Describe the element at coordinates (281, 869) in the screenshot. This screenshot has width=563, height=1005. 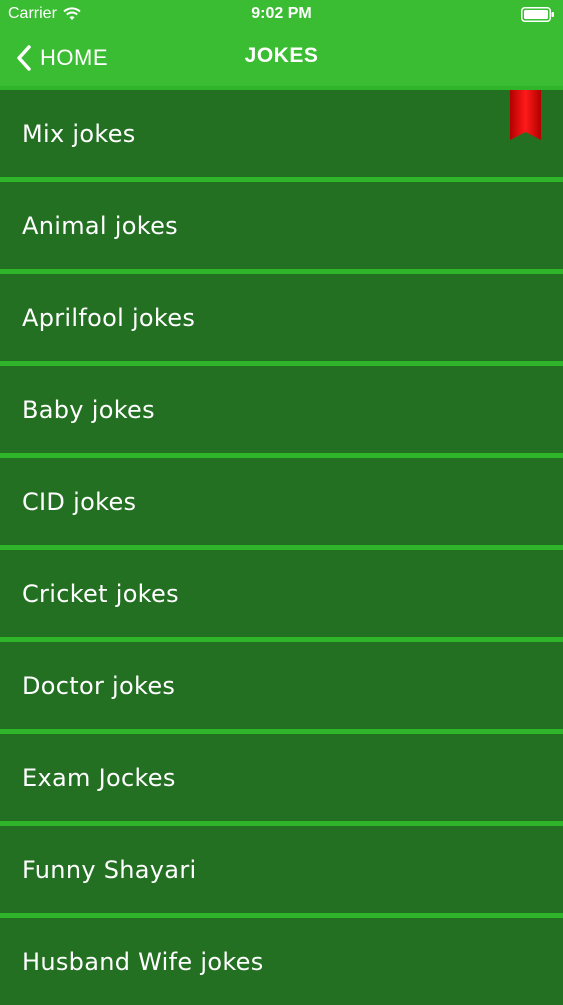
I see `list-item-funny-shayari: Funny Shayari` at that location.